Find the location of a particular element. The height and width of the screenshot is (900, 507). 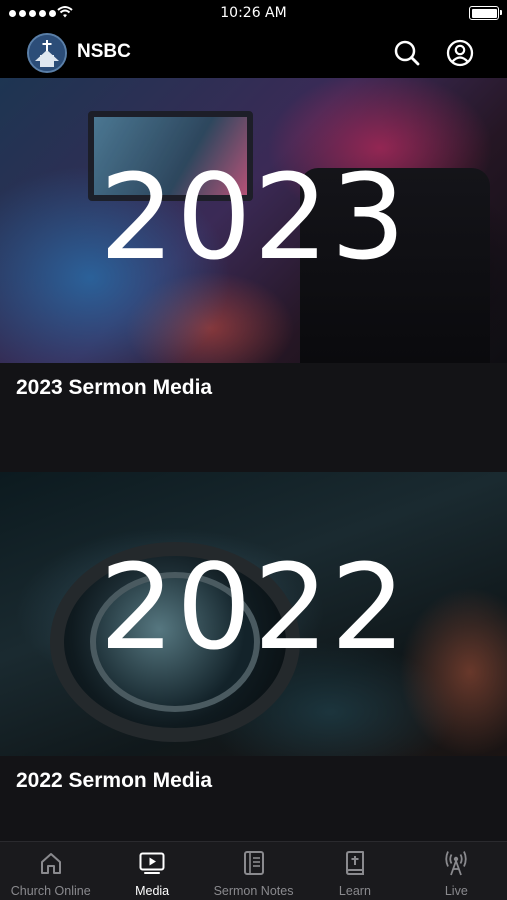

tab-label: Media is located at coordinates (152, 891).